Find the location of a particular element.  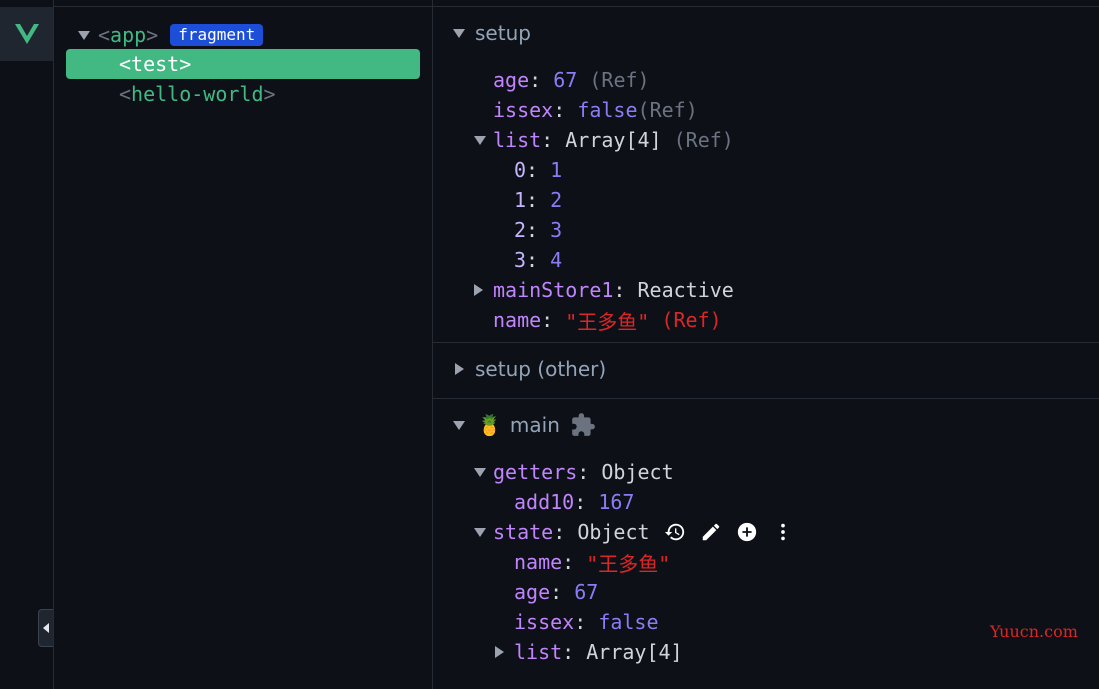

fragment-badge: fragment is located at coordinates (217, 35).